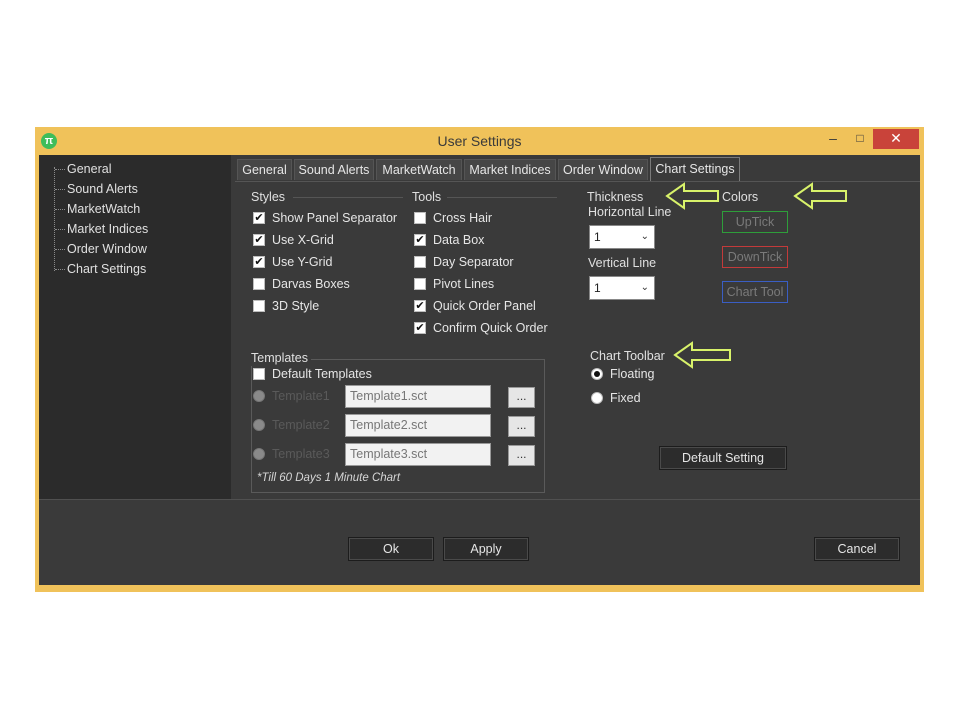 This screenshot has height=720, width=960. I want to click on tab-chart-settings: Chart Settings, so click(695, 169).